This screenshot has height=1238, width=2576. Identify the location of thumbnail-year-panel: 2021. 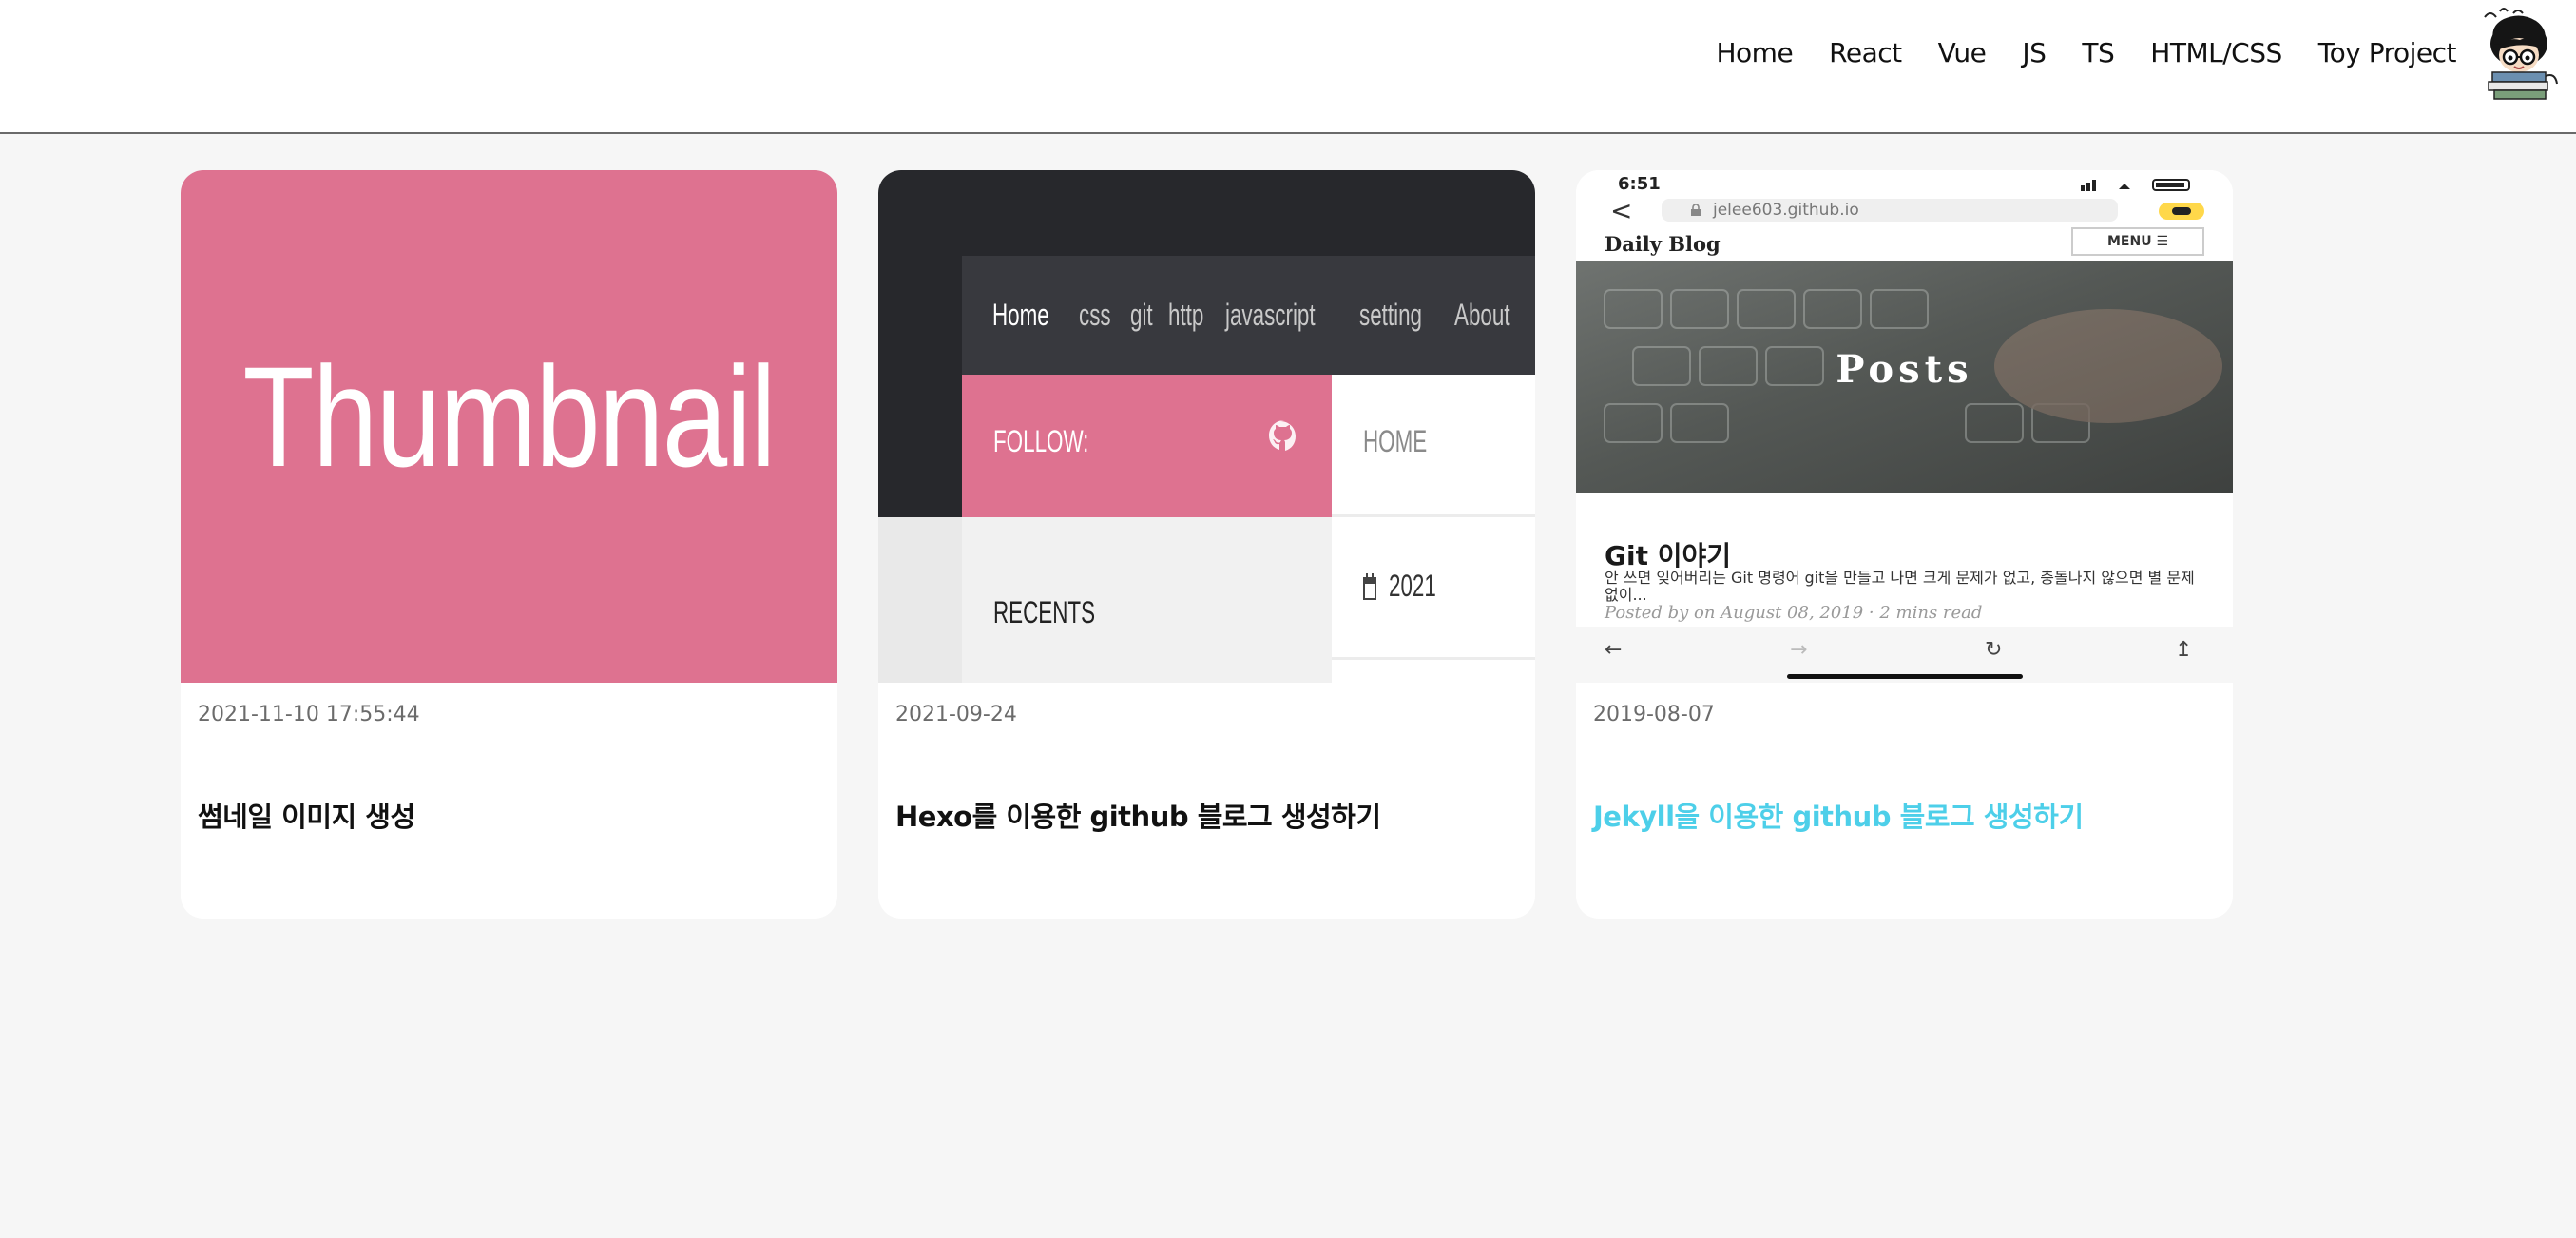
(1434, 589).